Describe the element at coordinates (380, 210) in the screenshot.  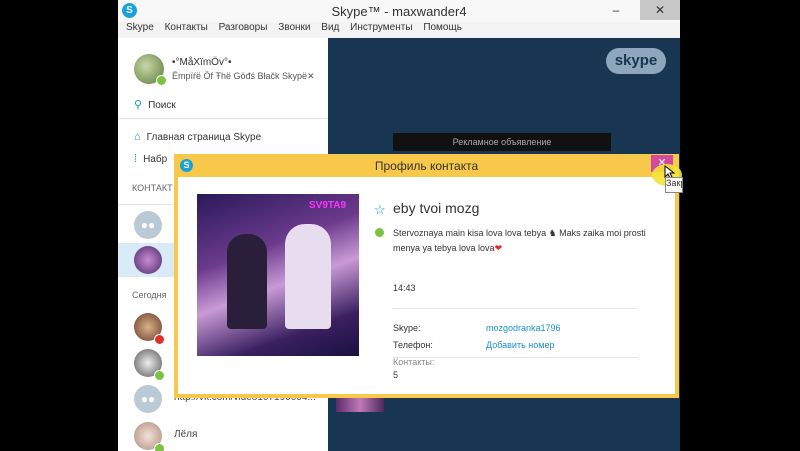
I see `favorite-star-icon: ☆` at that location.